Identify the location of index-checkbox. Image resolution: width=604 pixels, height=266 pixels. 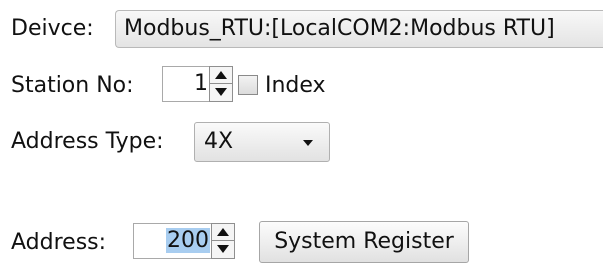
(248, 85).